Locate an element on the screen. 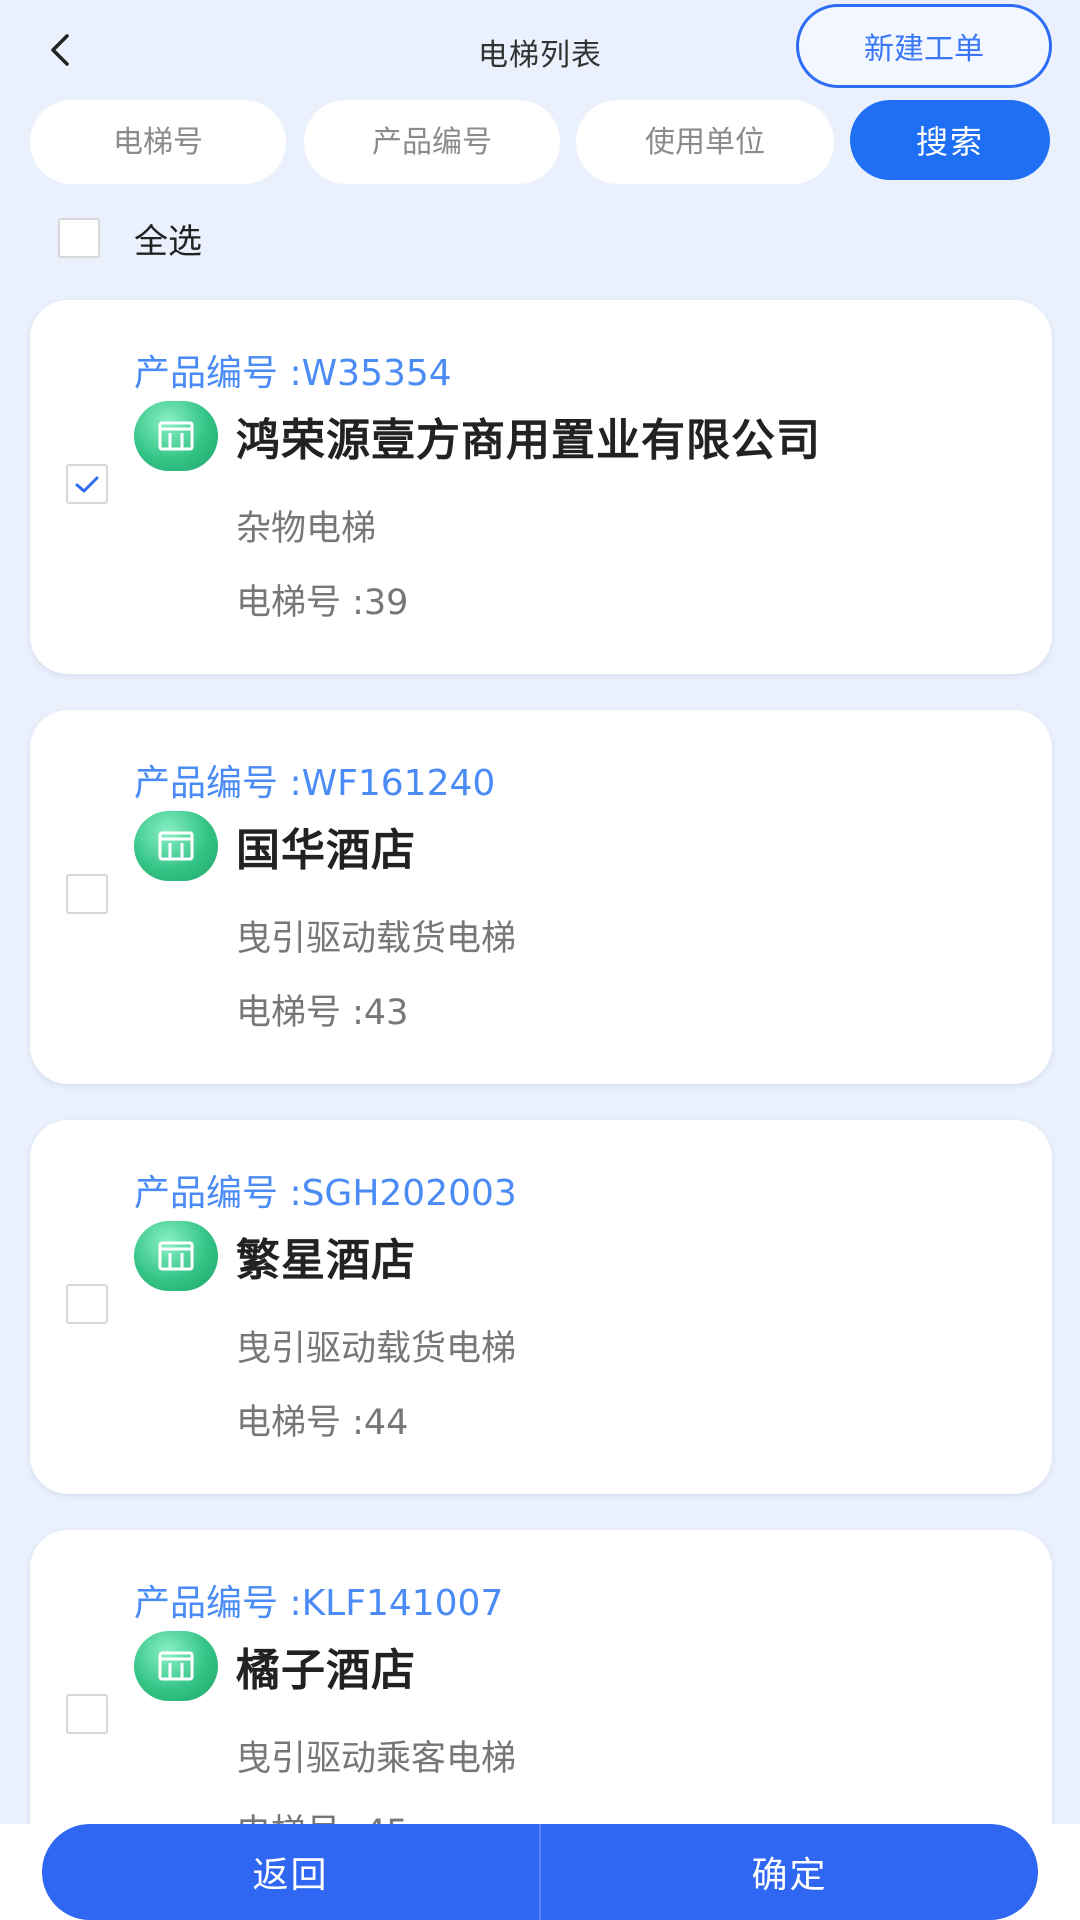  check-icon is located at coordinates (87, 484).